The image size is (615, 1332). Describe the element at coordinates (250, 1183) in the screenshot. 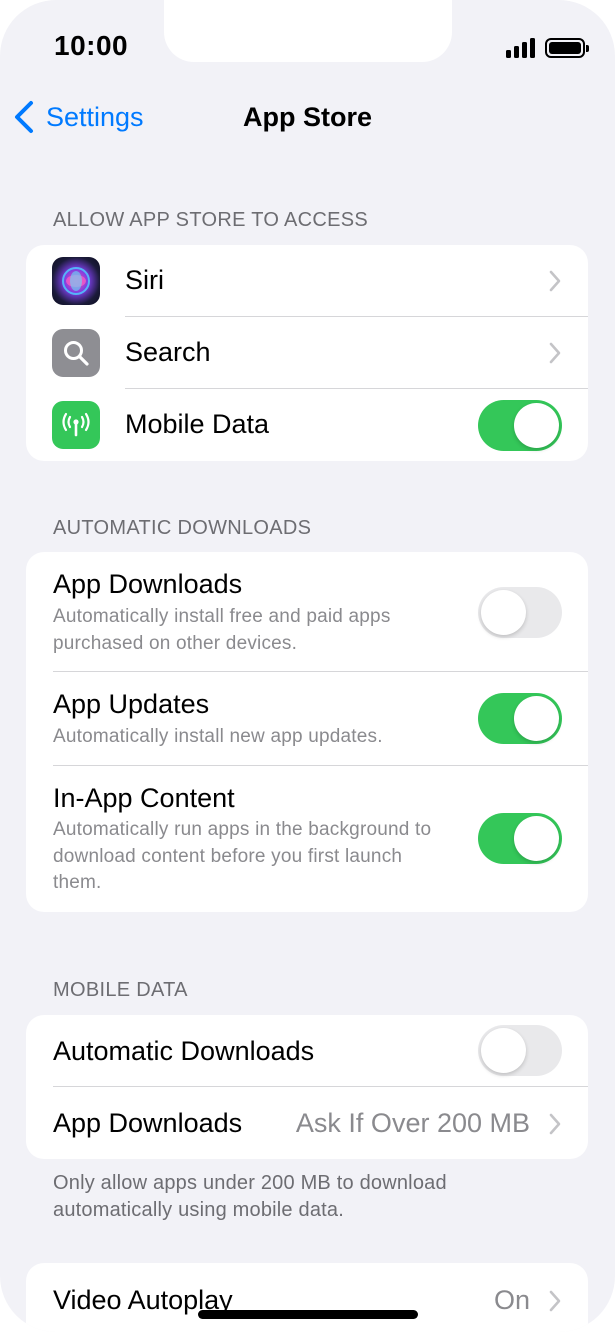

I see `footer-line: Only allow apps under 200 MB to download` at that location.